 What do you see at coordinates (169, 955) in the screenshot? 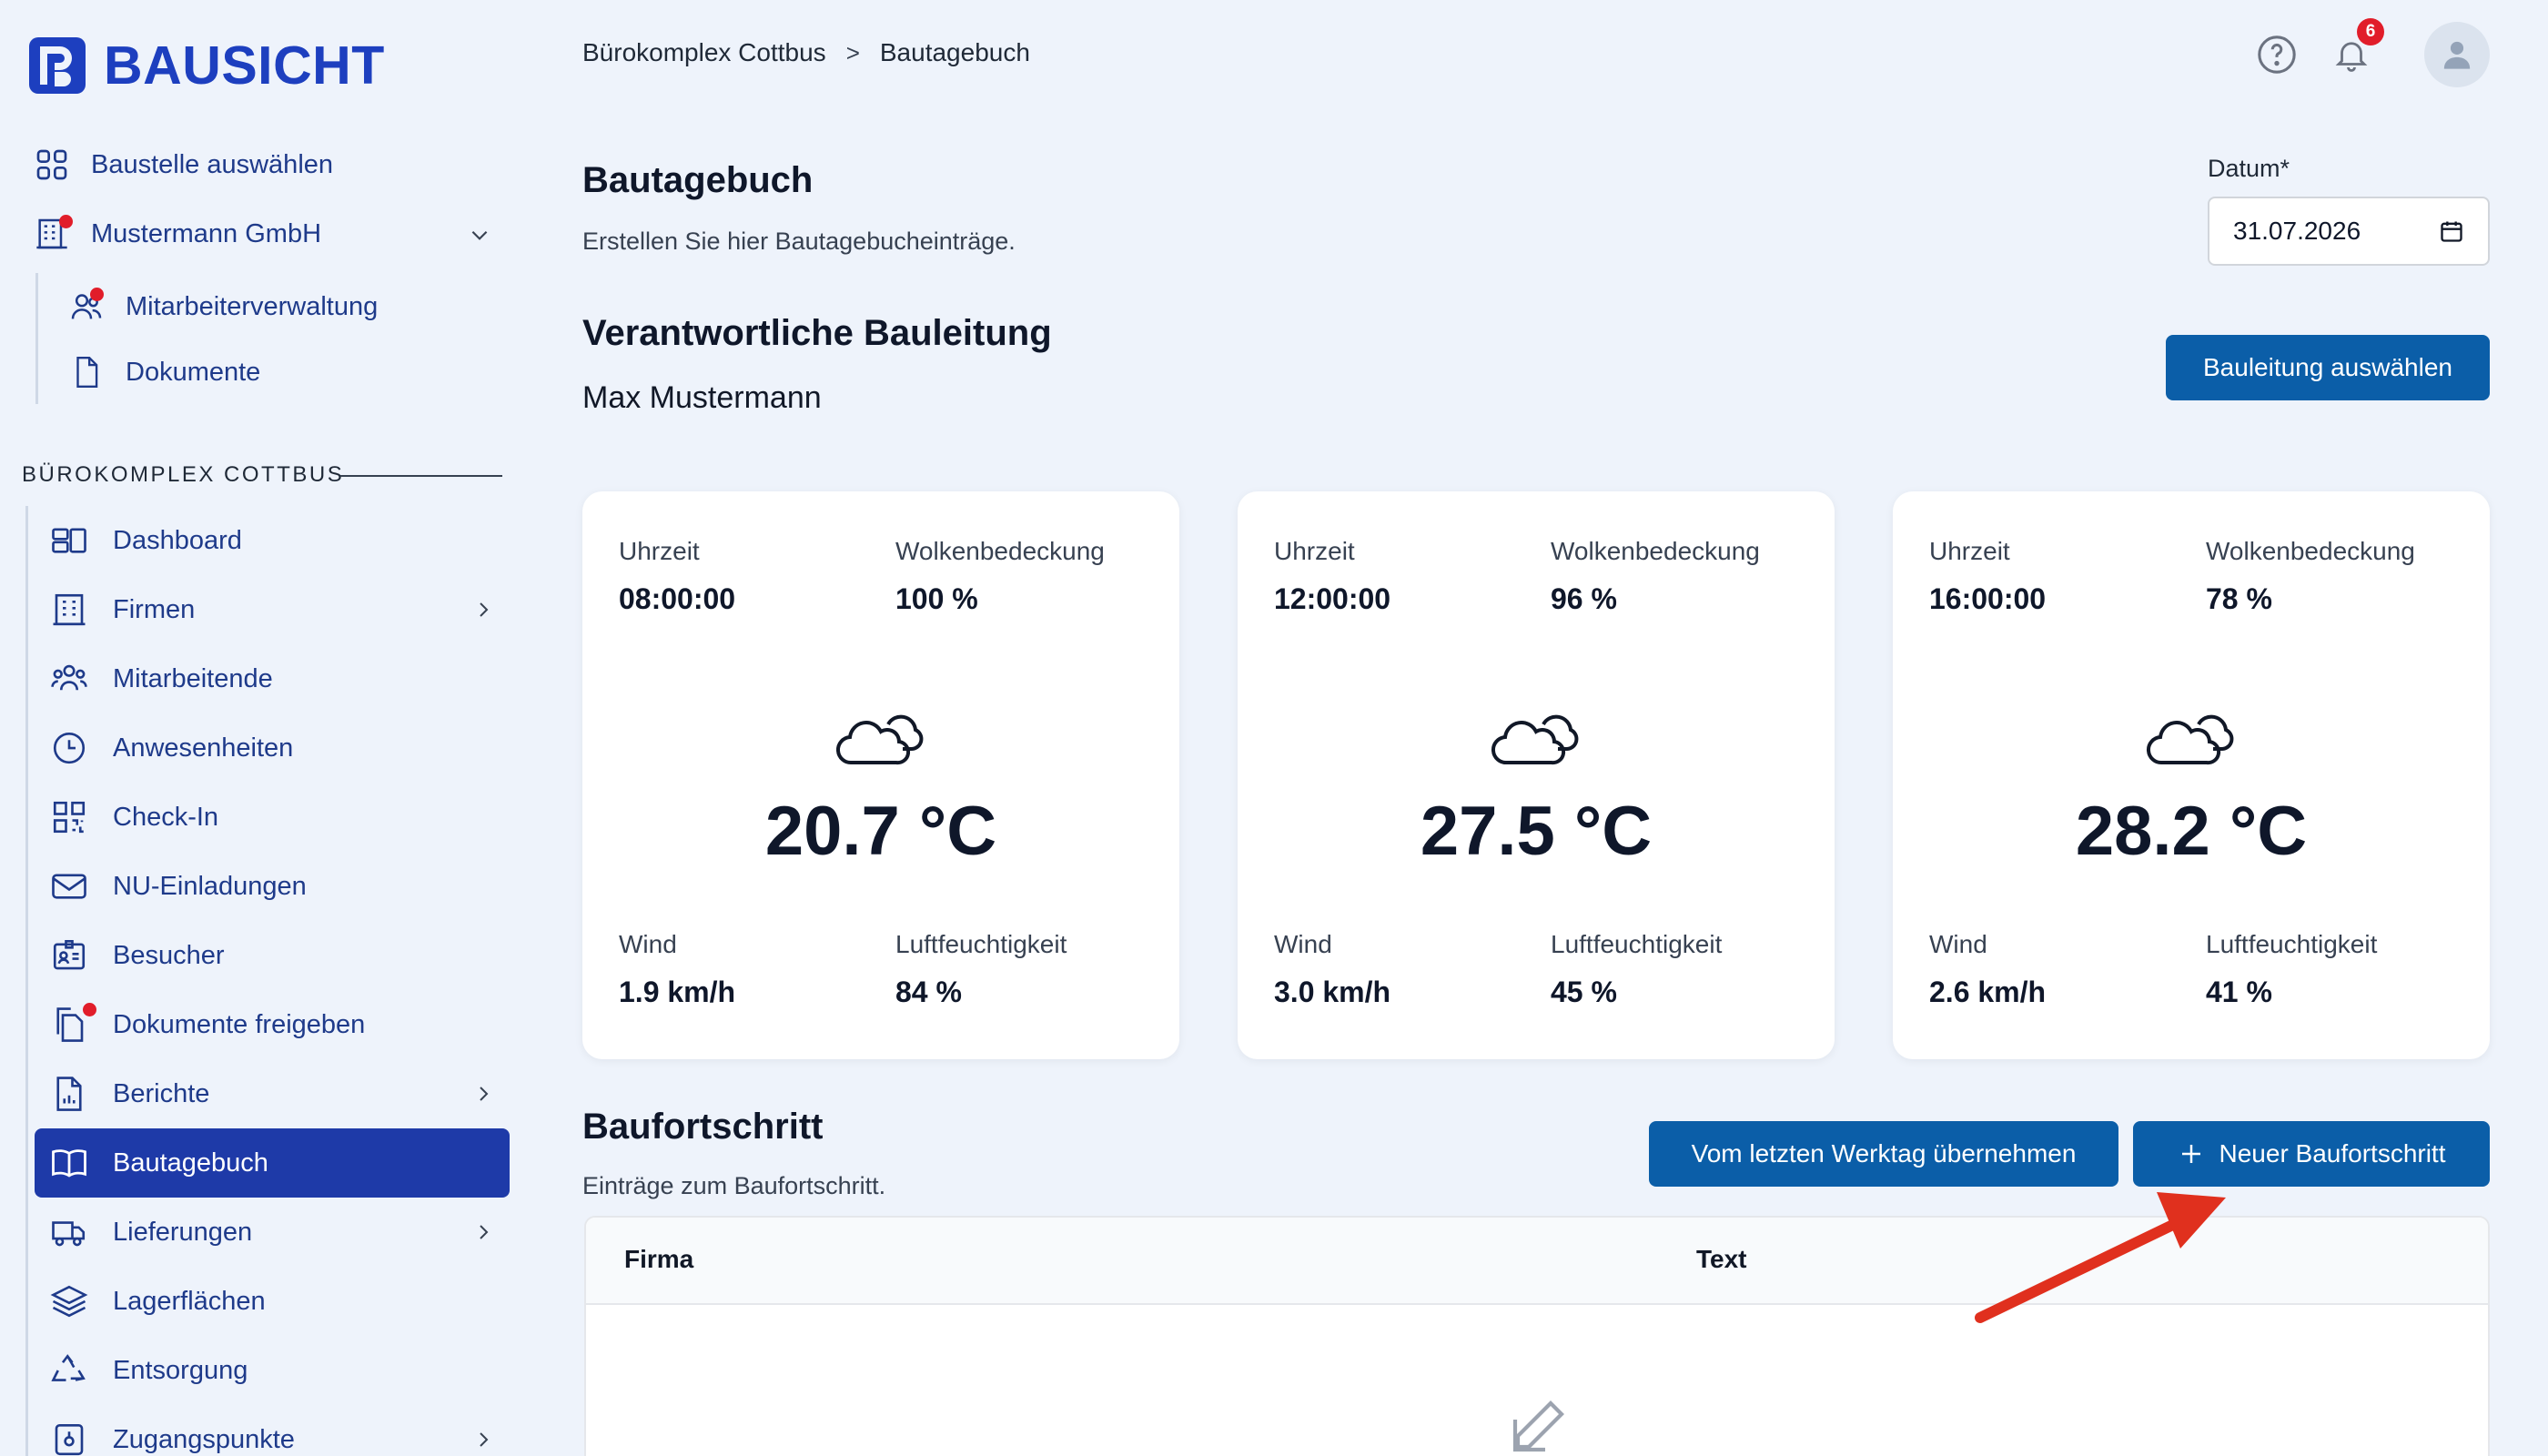
I see `nav-label: Besucher` at bounding box center [169, 955].